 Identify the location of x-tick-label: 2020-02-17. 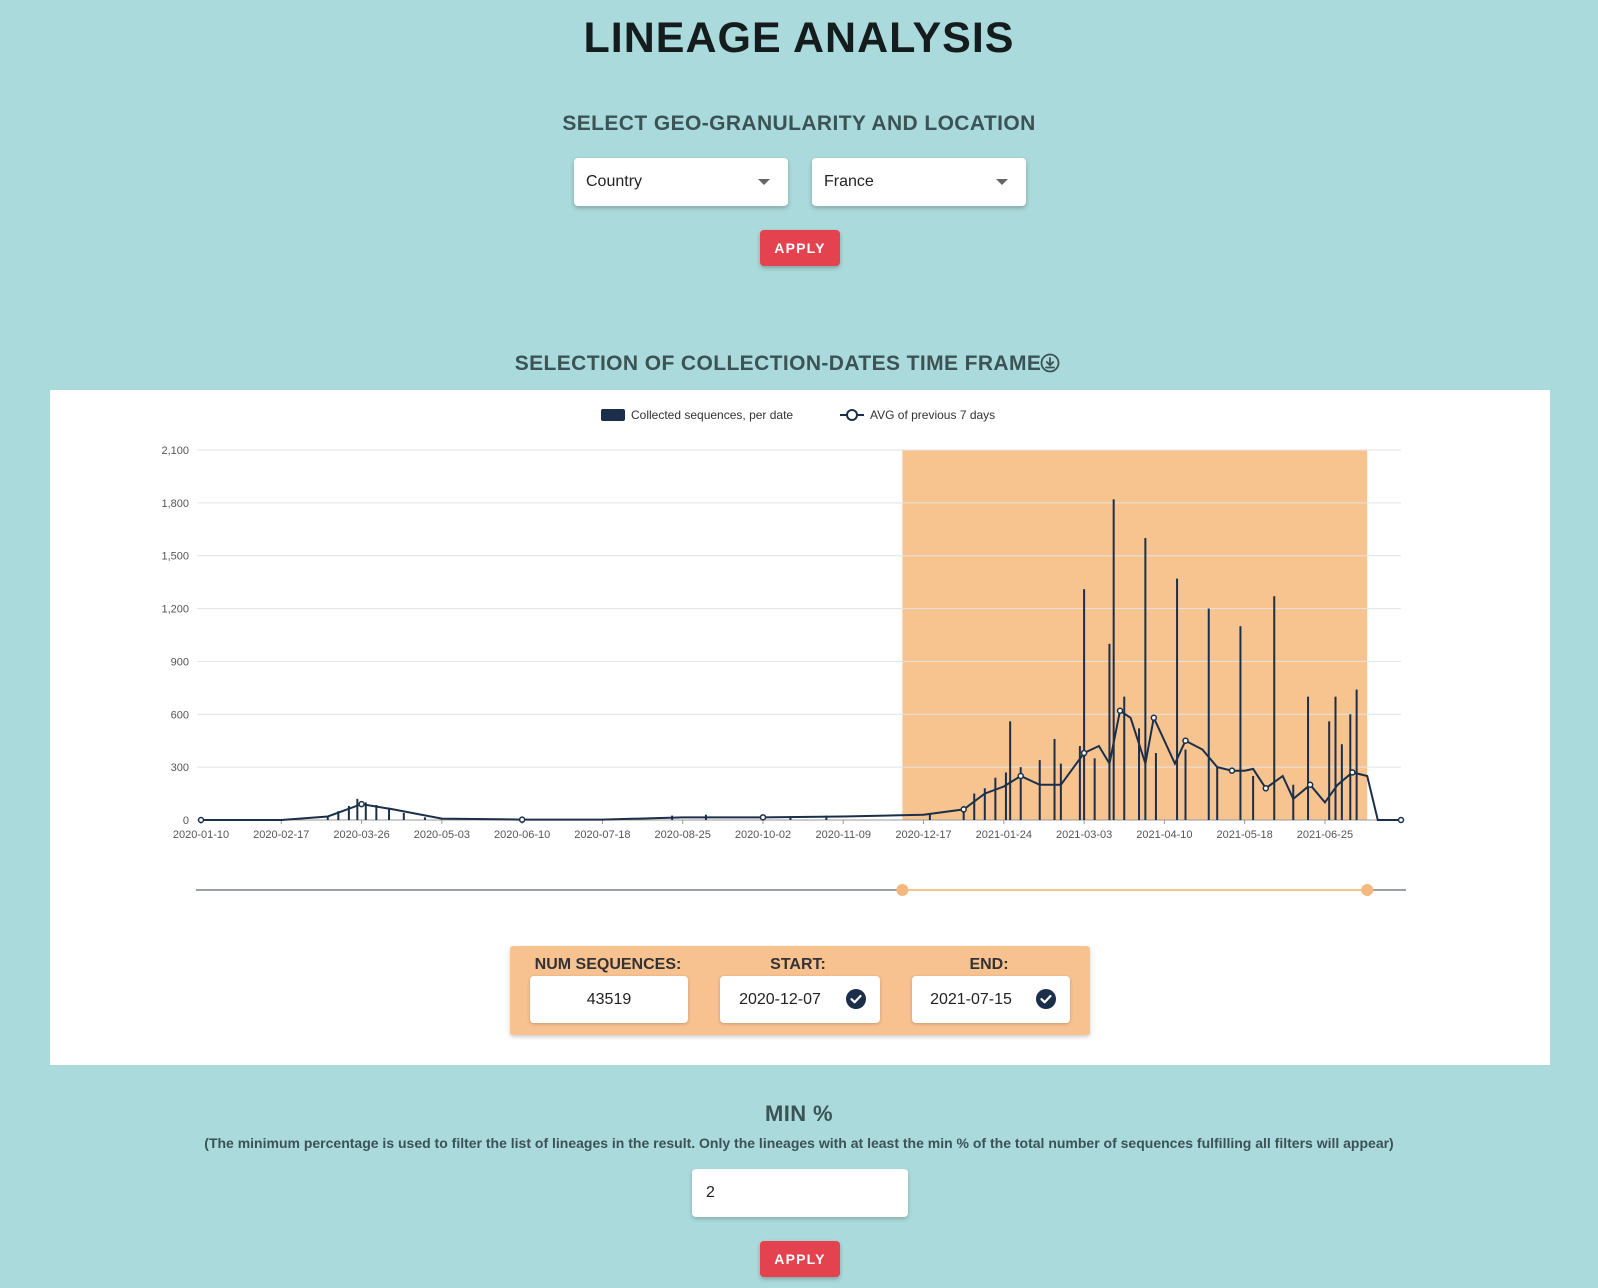
(281, 835).